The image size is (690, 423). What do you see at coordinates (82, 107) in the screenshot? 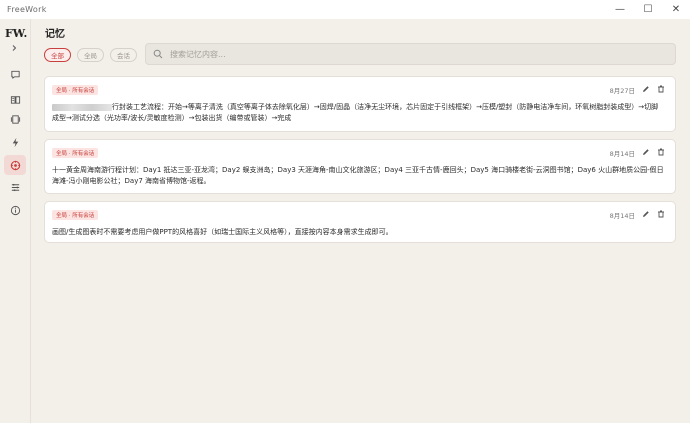
I see `redacted-text` at bounding box center [82, 107].